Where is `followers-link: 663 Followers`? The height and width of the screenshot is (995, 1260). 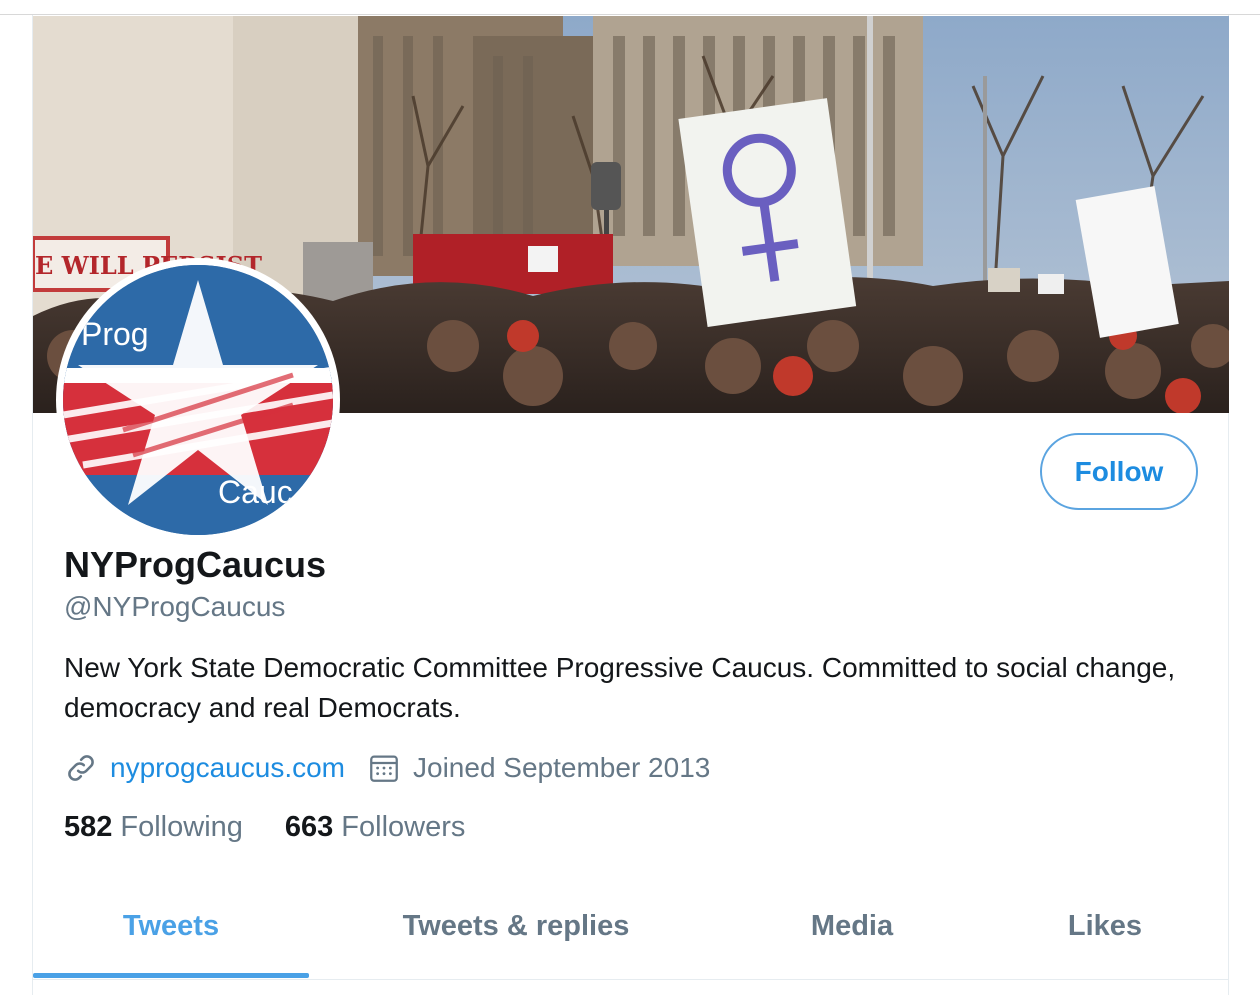
followers-link: 663 Followers is located at coordinates (375, 827).